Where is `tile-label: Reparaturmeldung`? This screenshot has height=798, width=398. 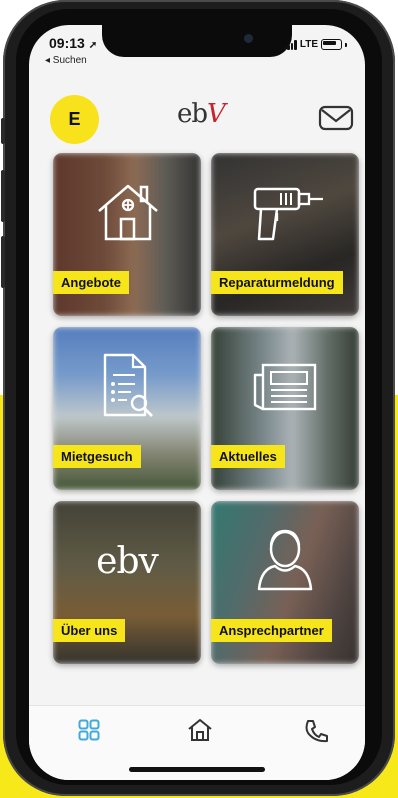 tile-label: Reparaturmeldung is located at coordinates (277, 282).